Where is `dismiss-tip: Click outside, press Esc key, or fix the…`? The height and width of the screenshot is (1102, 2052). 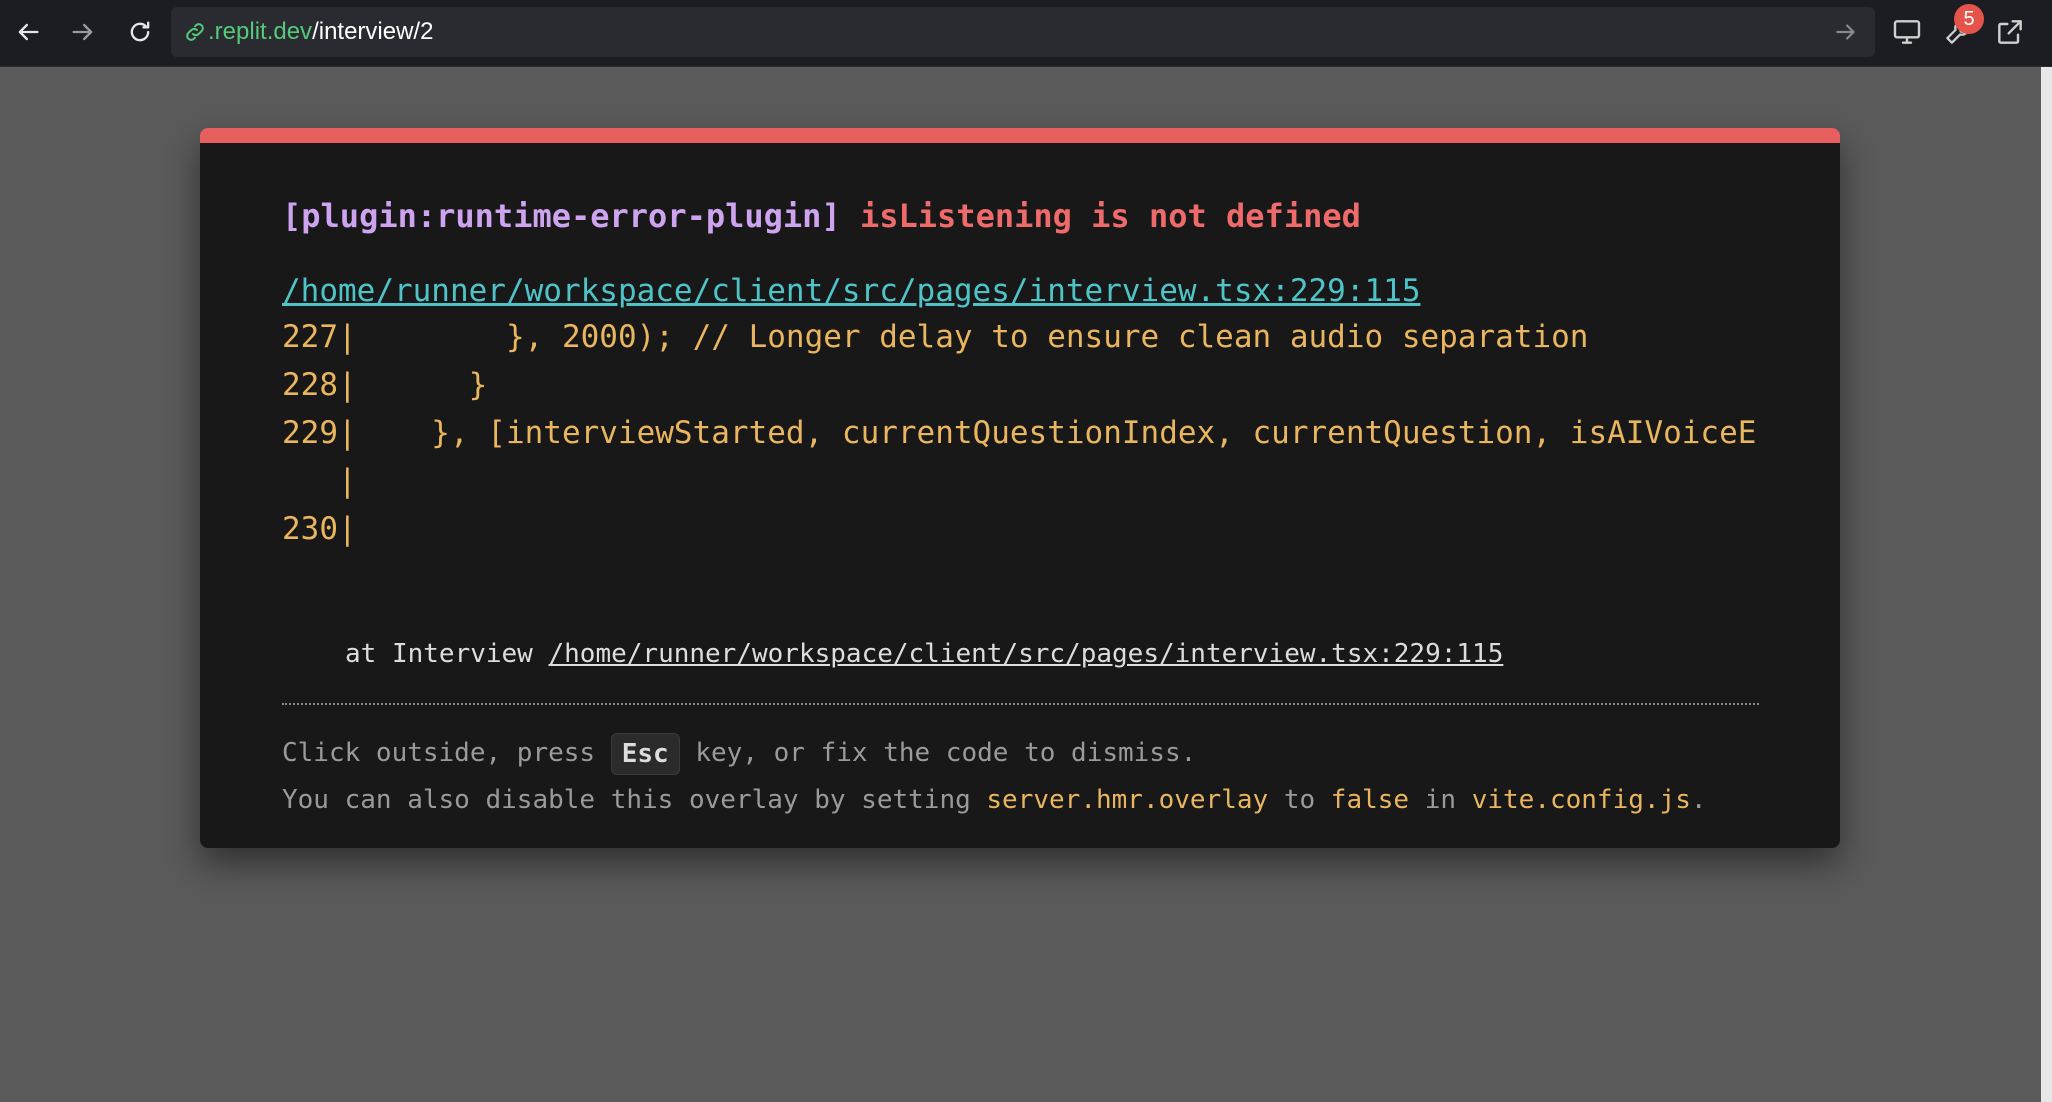
dismiss-tip: Click outside, press Esc key, or fix the… is located at coordinates (739, 753).